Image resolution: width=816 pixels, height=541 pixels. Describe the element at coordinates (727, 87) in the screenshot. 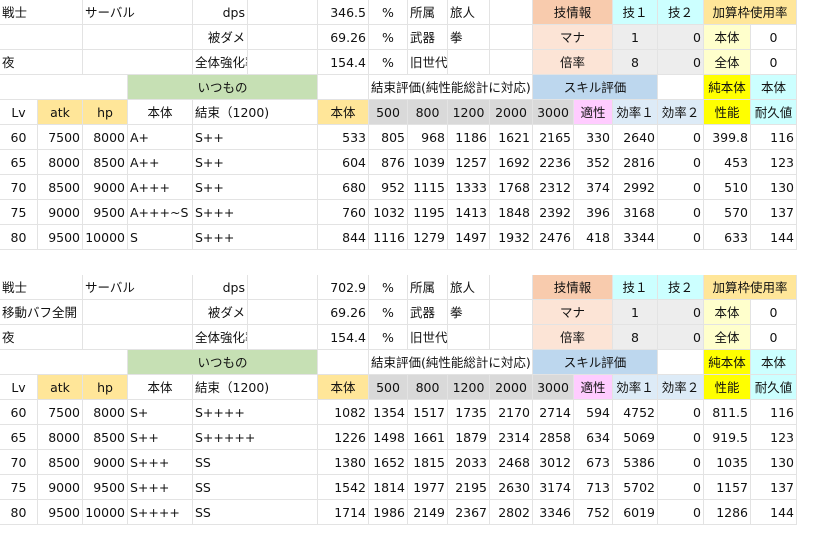

I see `group-junhontai: 純本体` at that location.